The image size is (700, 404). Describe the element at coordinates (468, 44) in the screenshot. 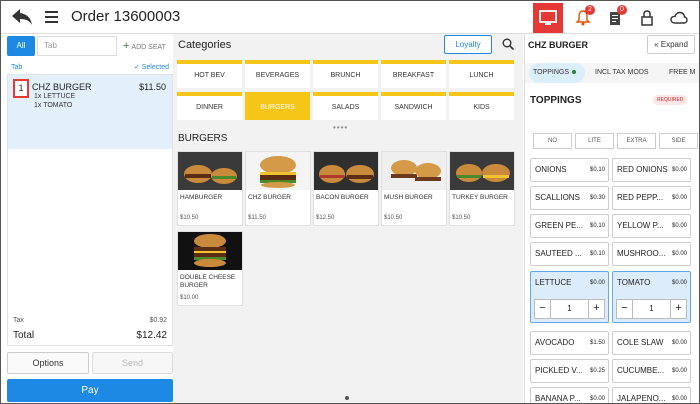

I see `loyalty-button: Loyalty` at that location.